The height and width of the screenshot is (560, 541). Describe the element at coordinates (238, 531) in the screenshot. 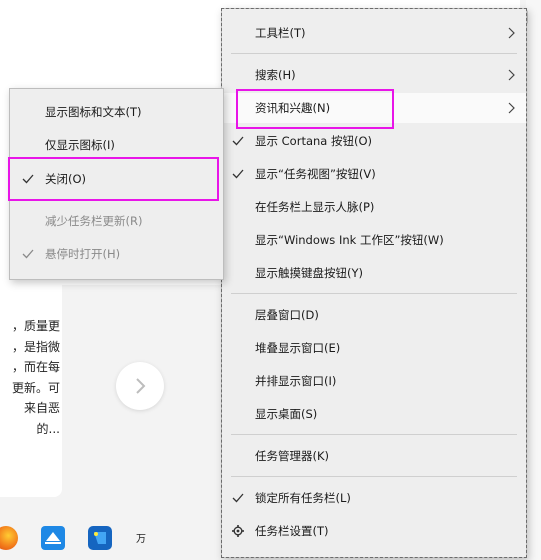

I see `gear-icon` at that location.